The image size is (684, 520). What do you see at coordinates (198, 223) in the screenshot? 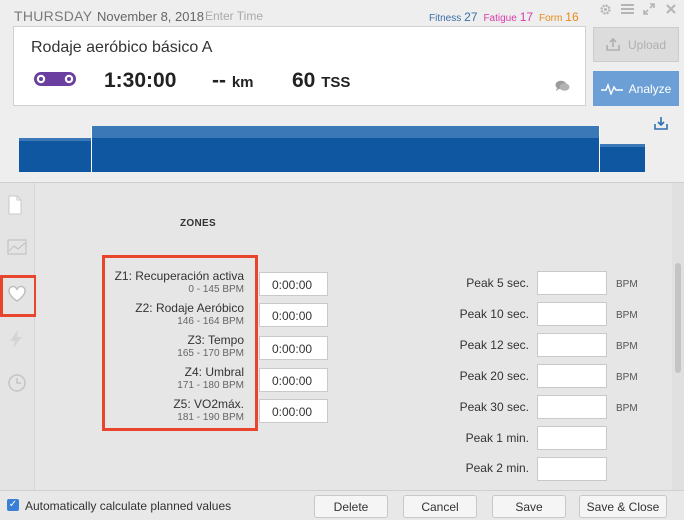
I see `zones-title: ZONES` at bounding box center [198, 223].